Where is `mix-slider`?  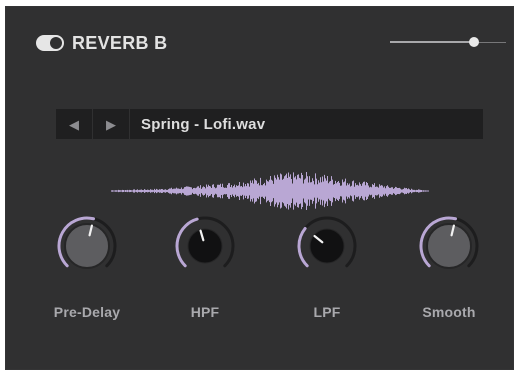 mix-slider is located at coordinates (448, 42).